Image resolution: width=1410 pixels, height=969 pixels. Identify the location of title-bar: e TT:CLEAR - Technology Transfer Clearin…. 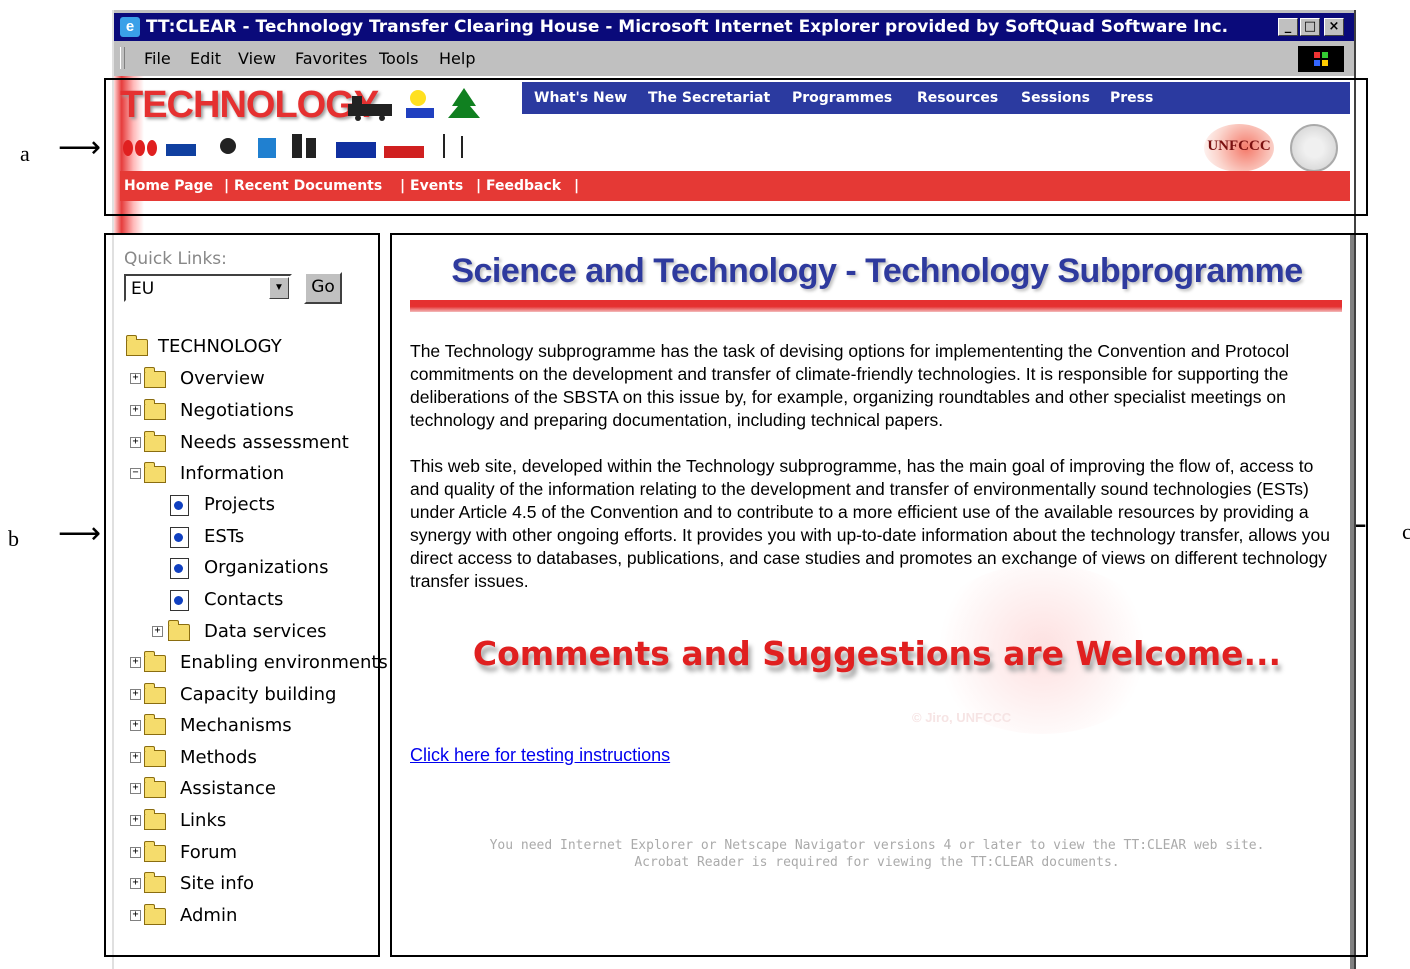
(734, 27).